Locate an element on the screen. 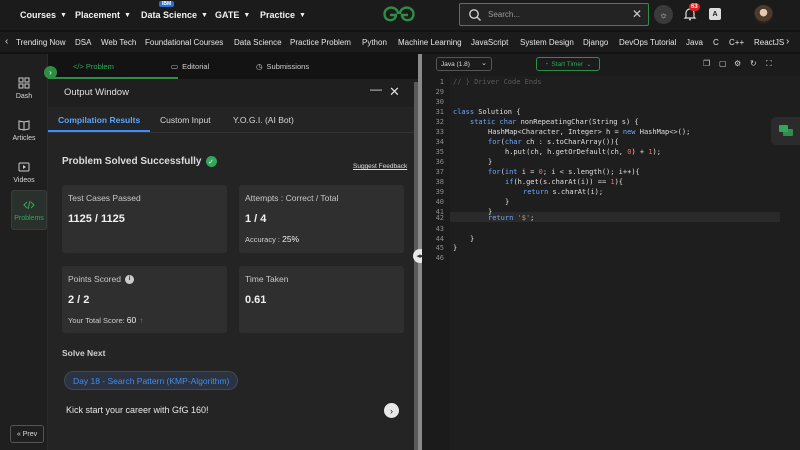 The height and width of the screenshot is (450, 800). tab-submissions: ◷ Submissions is located at coordinates (282, 66).